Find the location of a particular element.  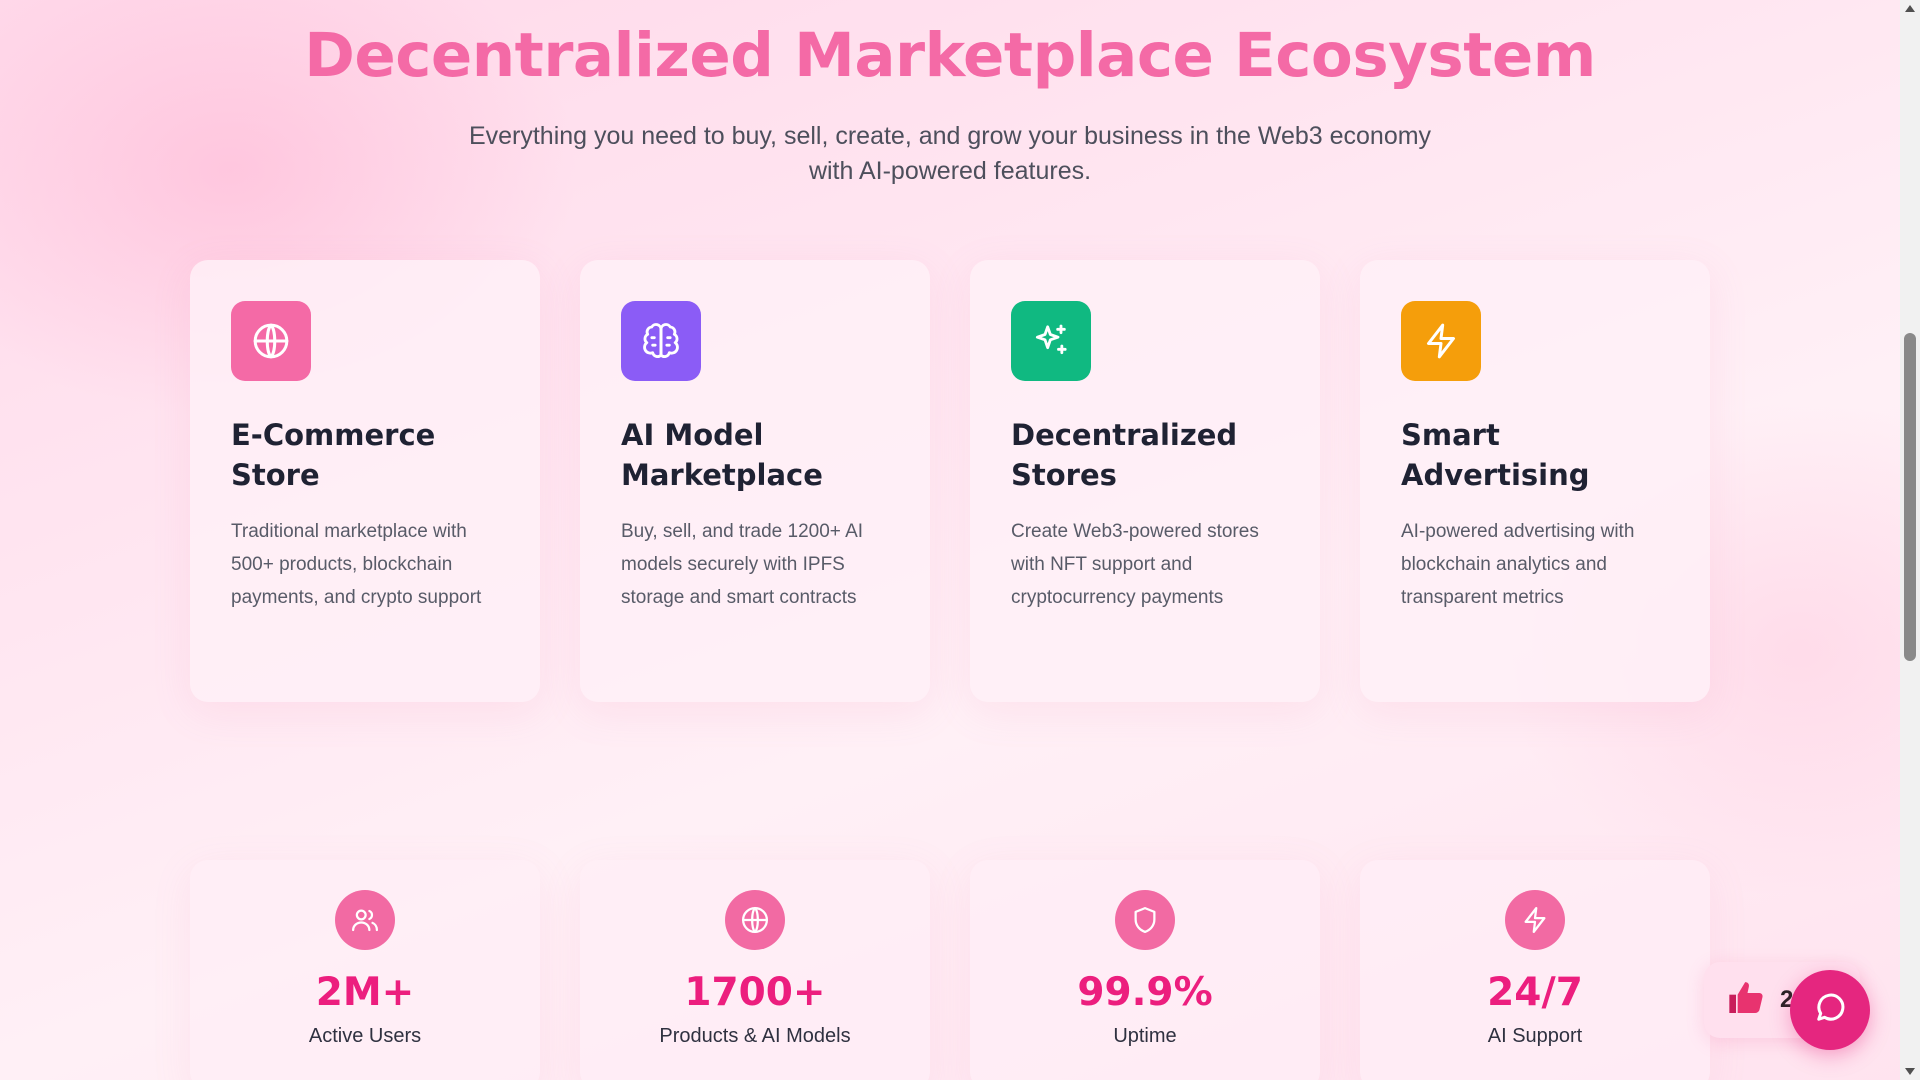

subtitle-line: with AI-powered features. is located at coordinates (950, 171).